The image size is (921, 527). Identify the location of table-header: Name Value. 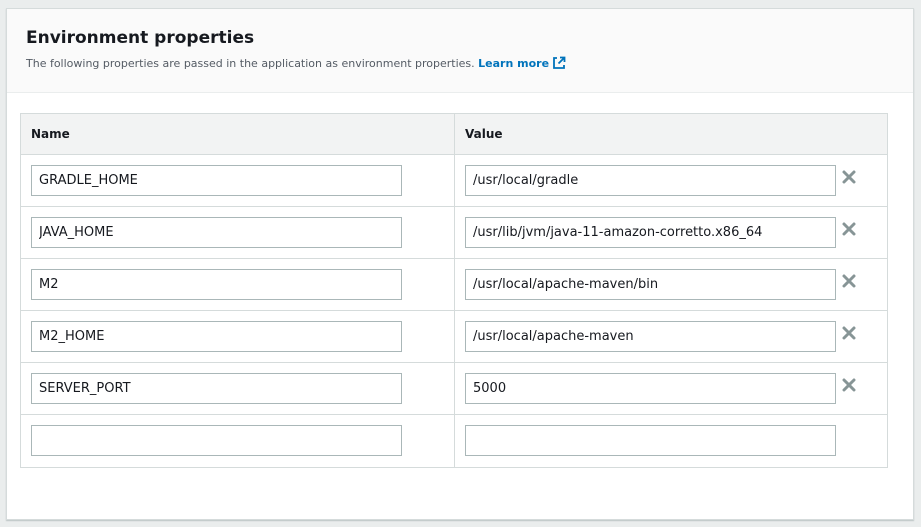
(454, 134).